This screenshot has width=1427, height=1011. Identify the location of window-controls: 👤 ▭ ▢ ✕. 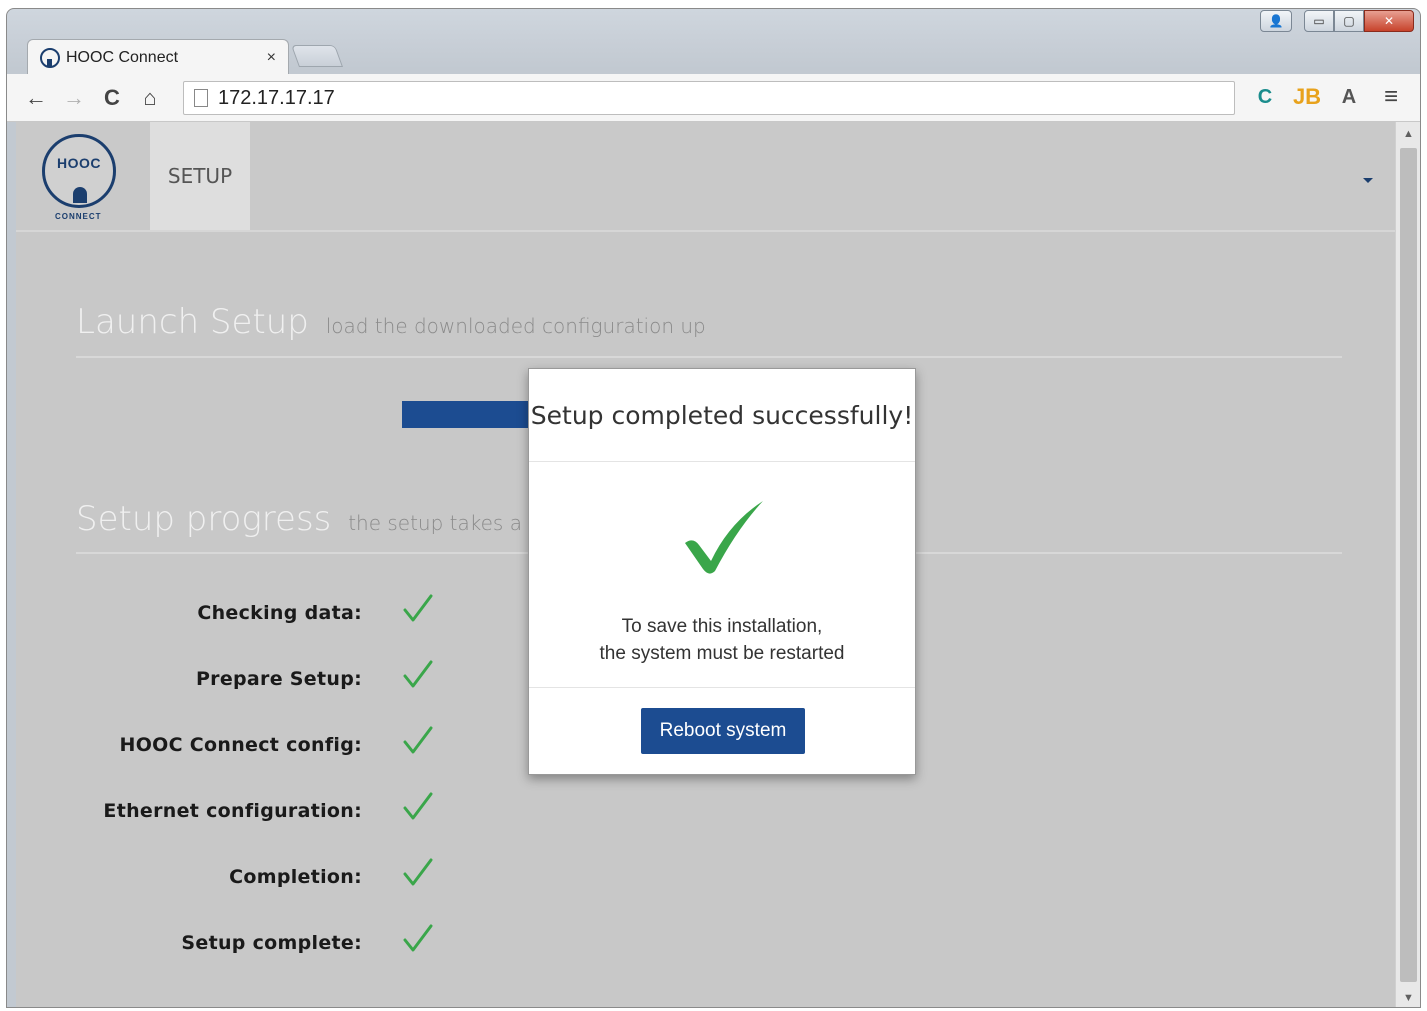
(1337, 21).